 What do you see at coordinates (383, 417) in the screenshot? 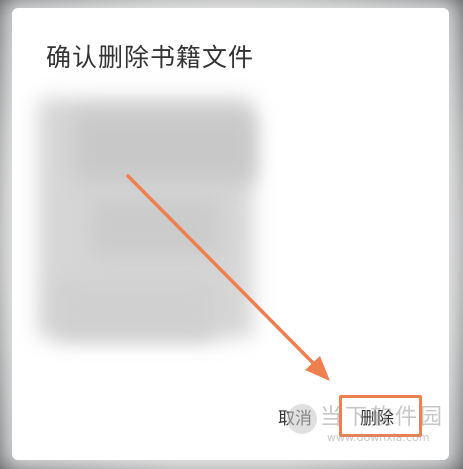
I see `watermark-text: 当下软件园` at bounding box center [383, 417].